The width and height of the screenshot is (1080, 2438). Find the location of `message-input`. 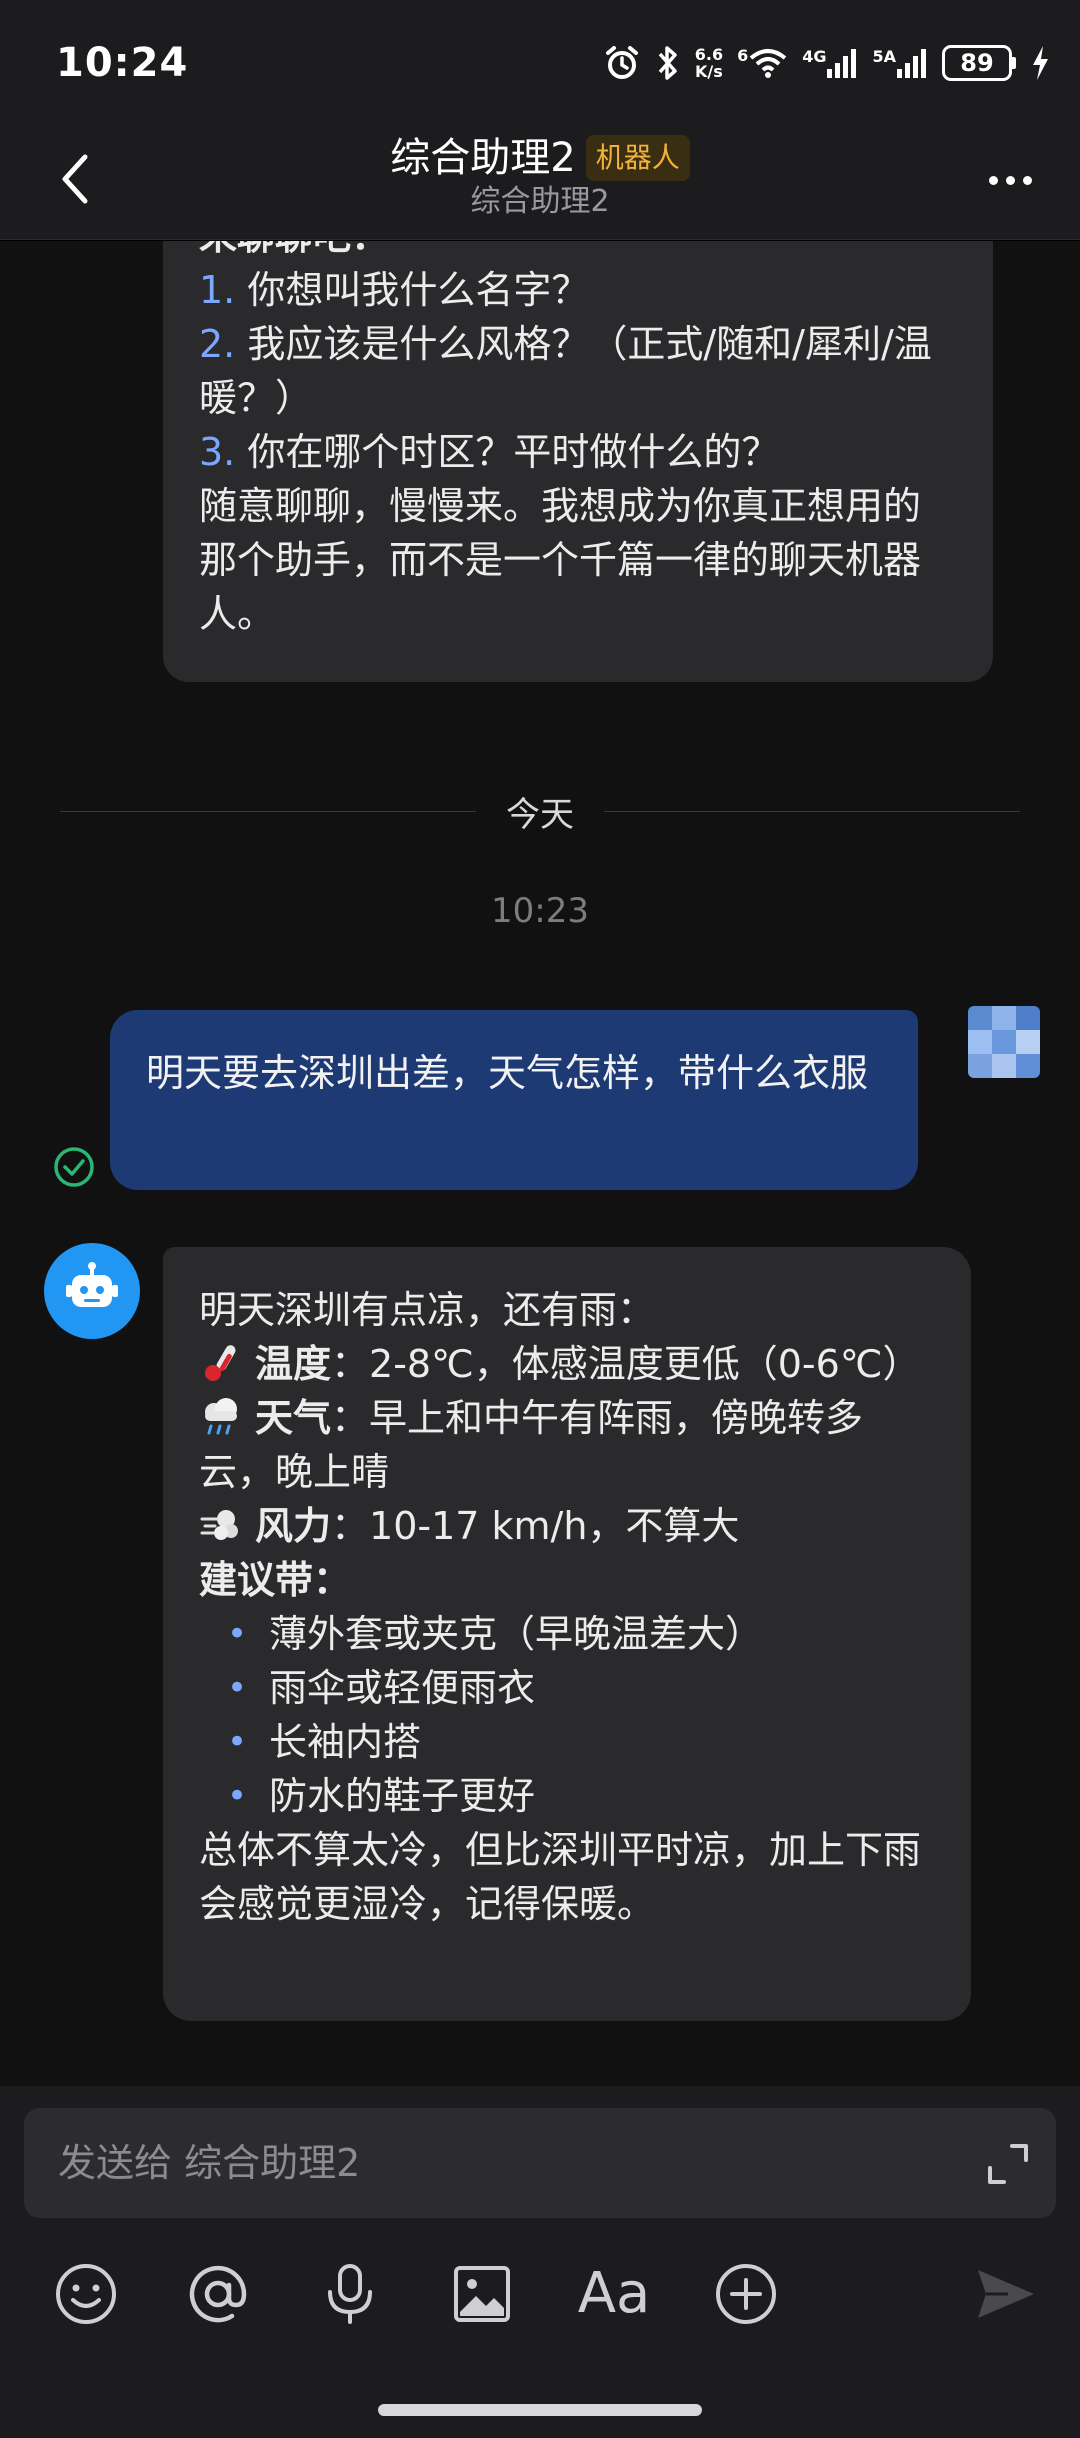

message-input is located at coordinates (508, 2163).